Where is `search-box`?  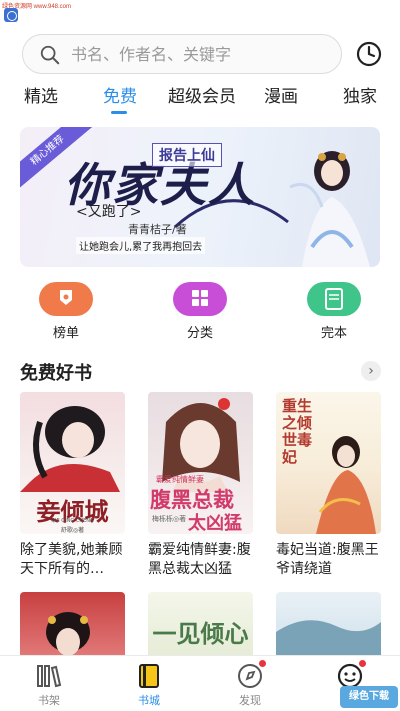 search-box is located at coordinates (182, 54).